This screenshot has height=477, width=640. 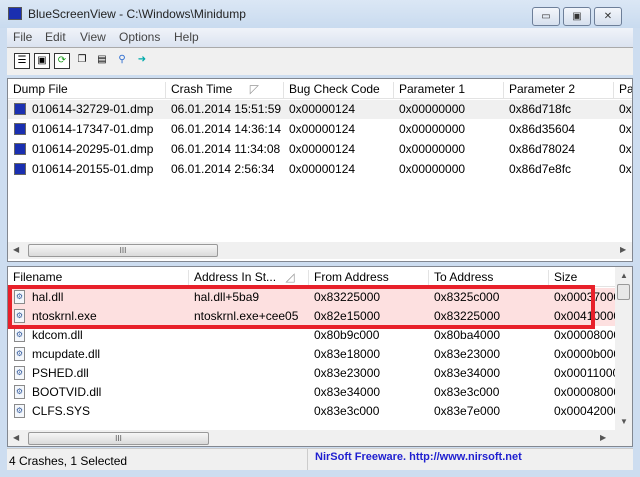 What do you see at coordinates (467, 335) in the screenshot?
I see `driver-cell: 0x80ba4000` at bounding box center [467, 335].